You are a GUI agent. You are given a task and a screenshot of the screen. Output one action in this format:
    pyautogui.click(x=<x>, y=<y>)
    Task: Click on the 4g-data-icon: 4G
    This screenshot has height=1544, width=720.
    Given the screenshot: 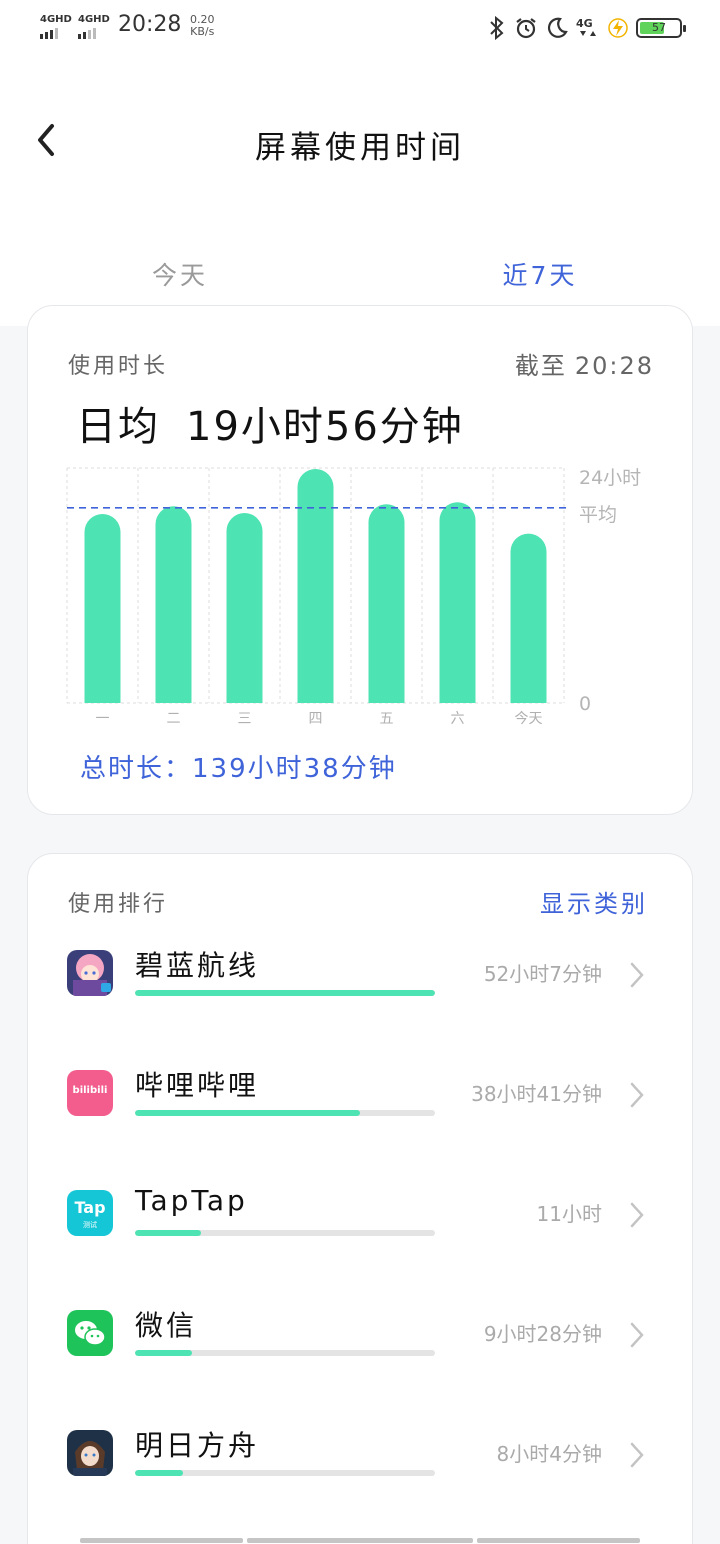 What is the action you would take?
    pyautogui.click(x=586, y=26)
    